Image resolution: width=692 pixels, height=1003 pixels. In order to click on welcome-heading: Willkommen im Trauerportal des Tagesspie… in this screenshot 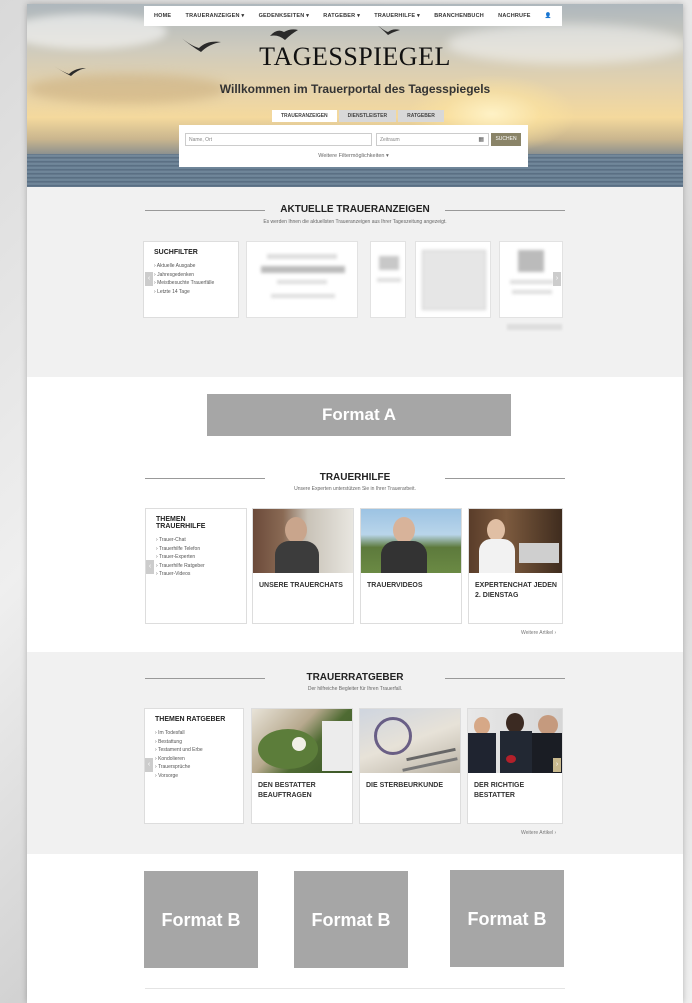, I will do `click(355, 89)`.